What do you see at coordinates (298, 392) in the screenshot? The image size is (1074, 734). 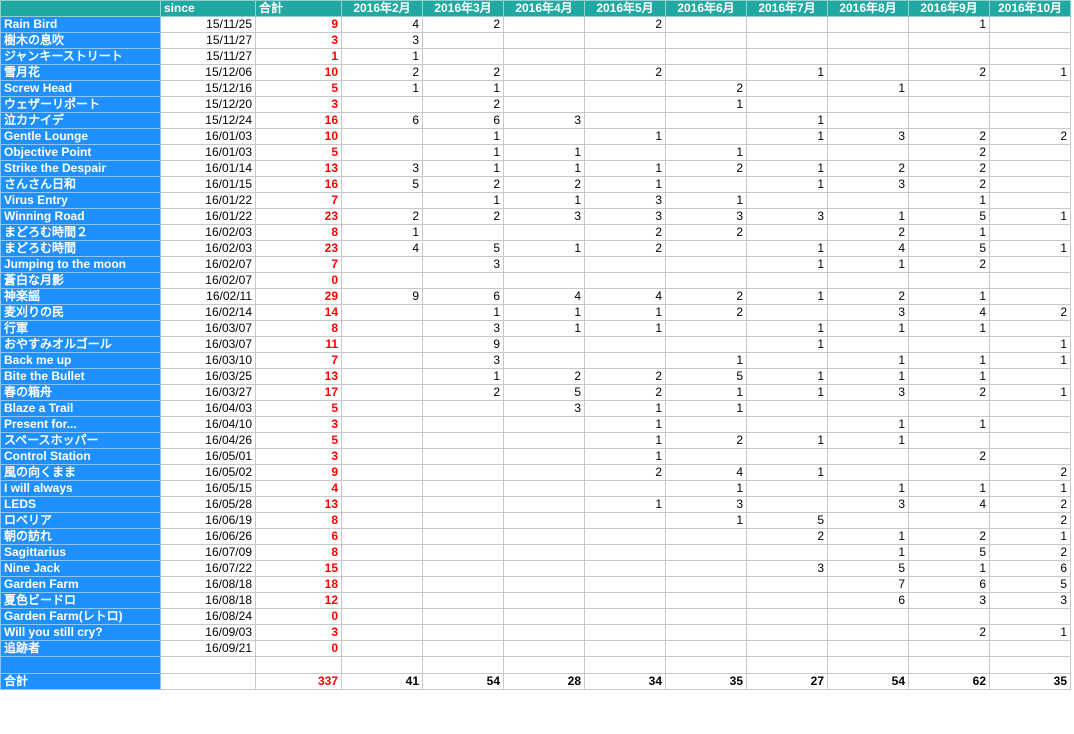 I see `total-count-cell: 17` at bounding box center [298, 392].